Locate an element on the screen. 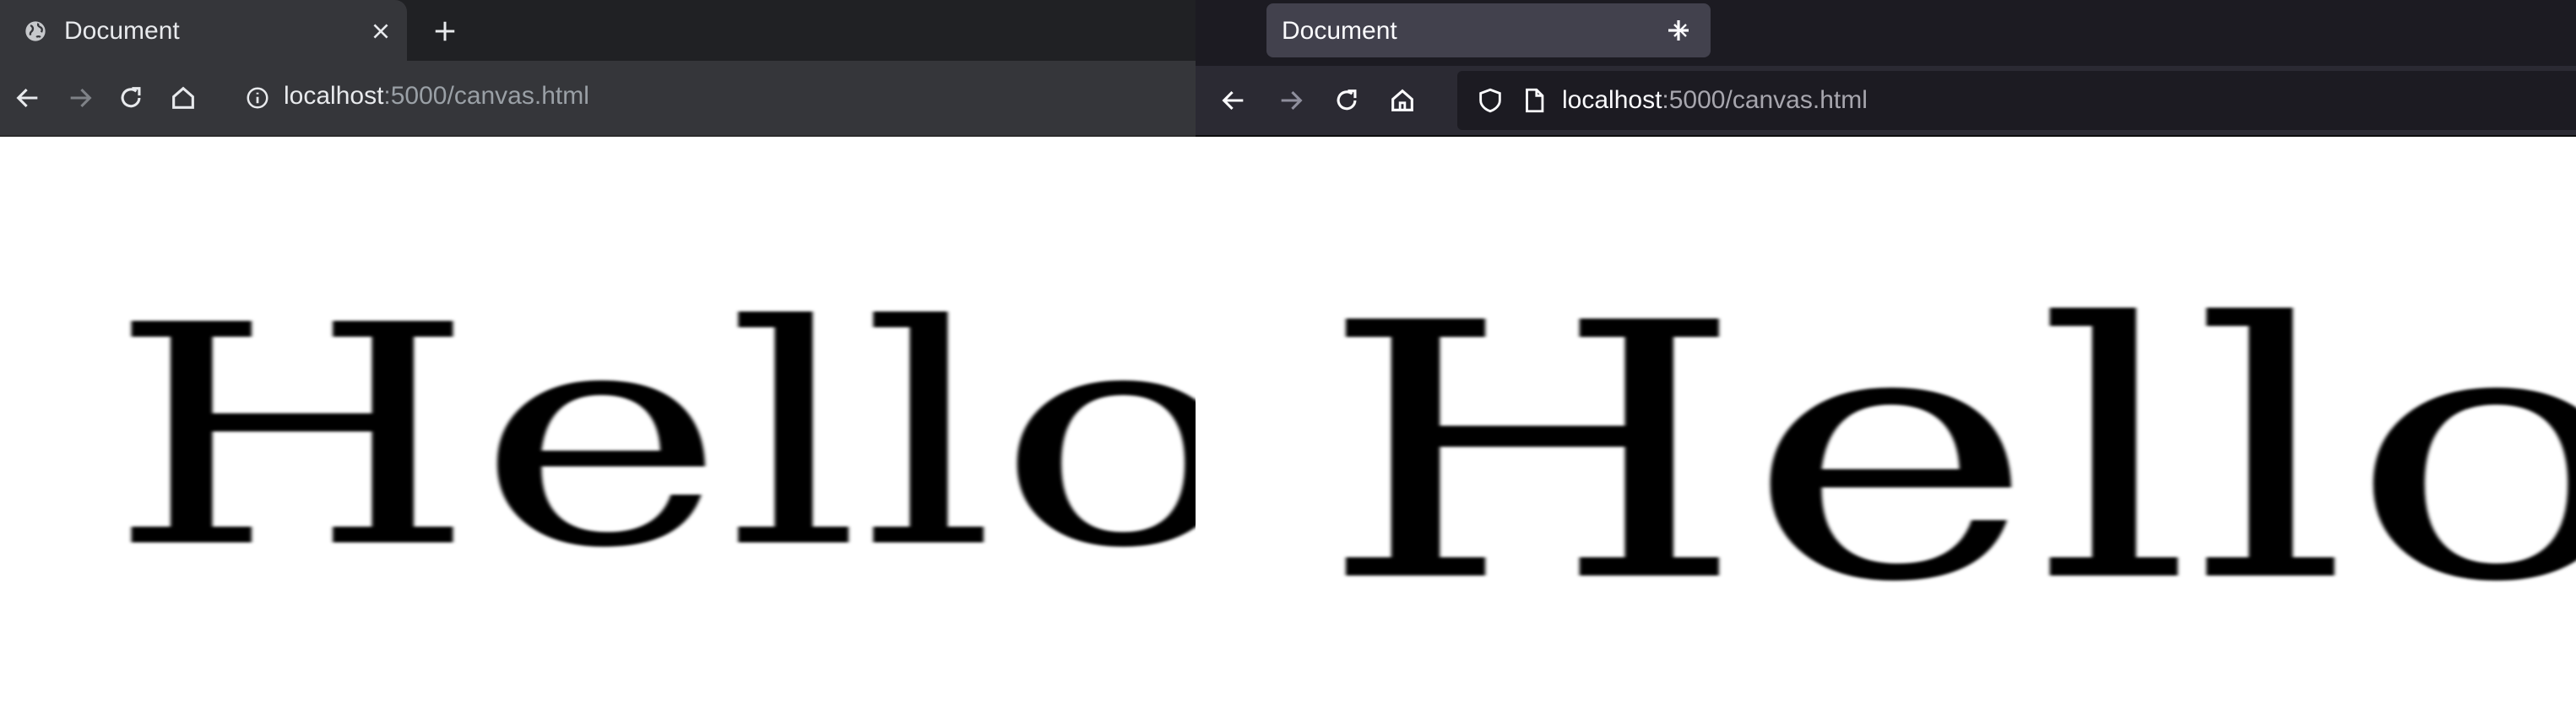 The image size is (2576, 715). close-icon is located at coordinates (381, 31).